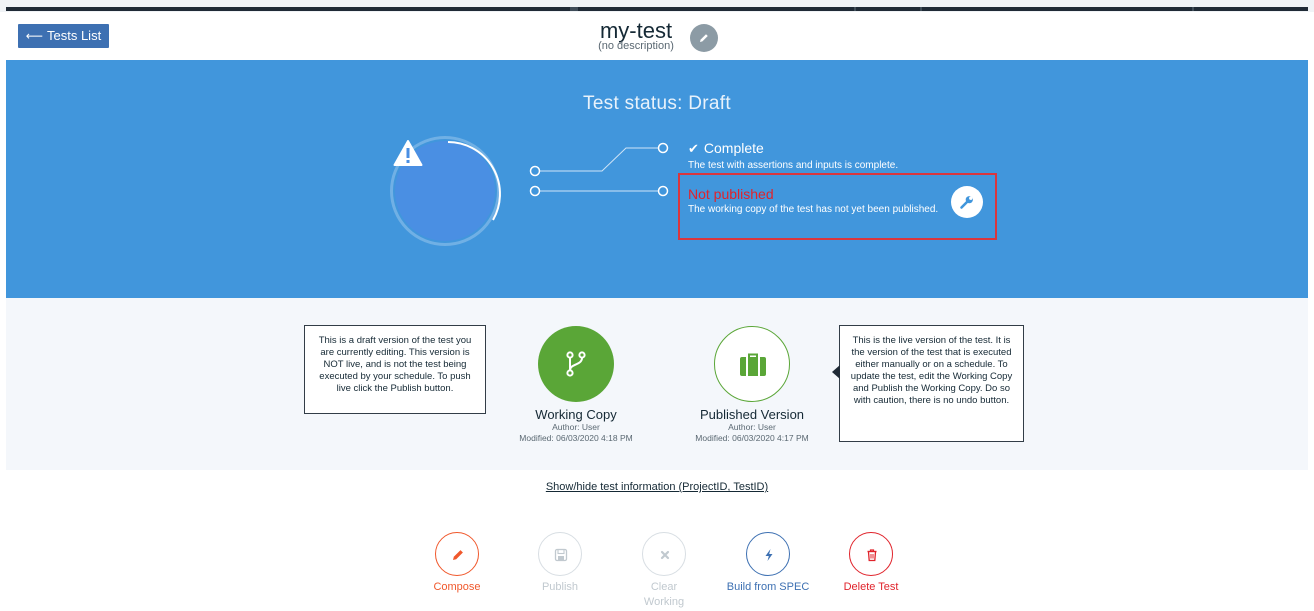  What do you see at coordinates (657, 36) in the screenshot?
I see `page-header: ⟵ Tests List my-test (no description)` at bounding box center [657, 36].